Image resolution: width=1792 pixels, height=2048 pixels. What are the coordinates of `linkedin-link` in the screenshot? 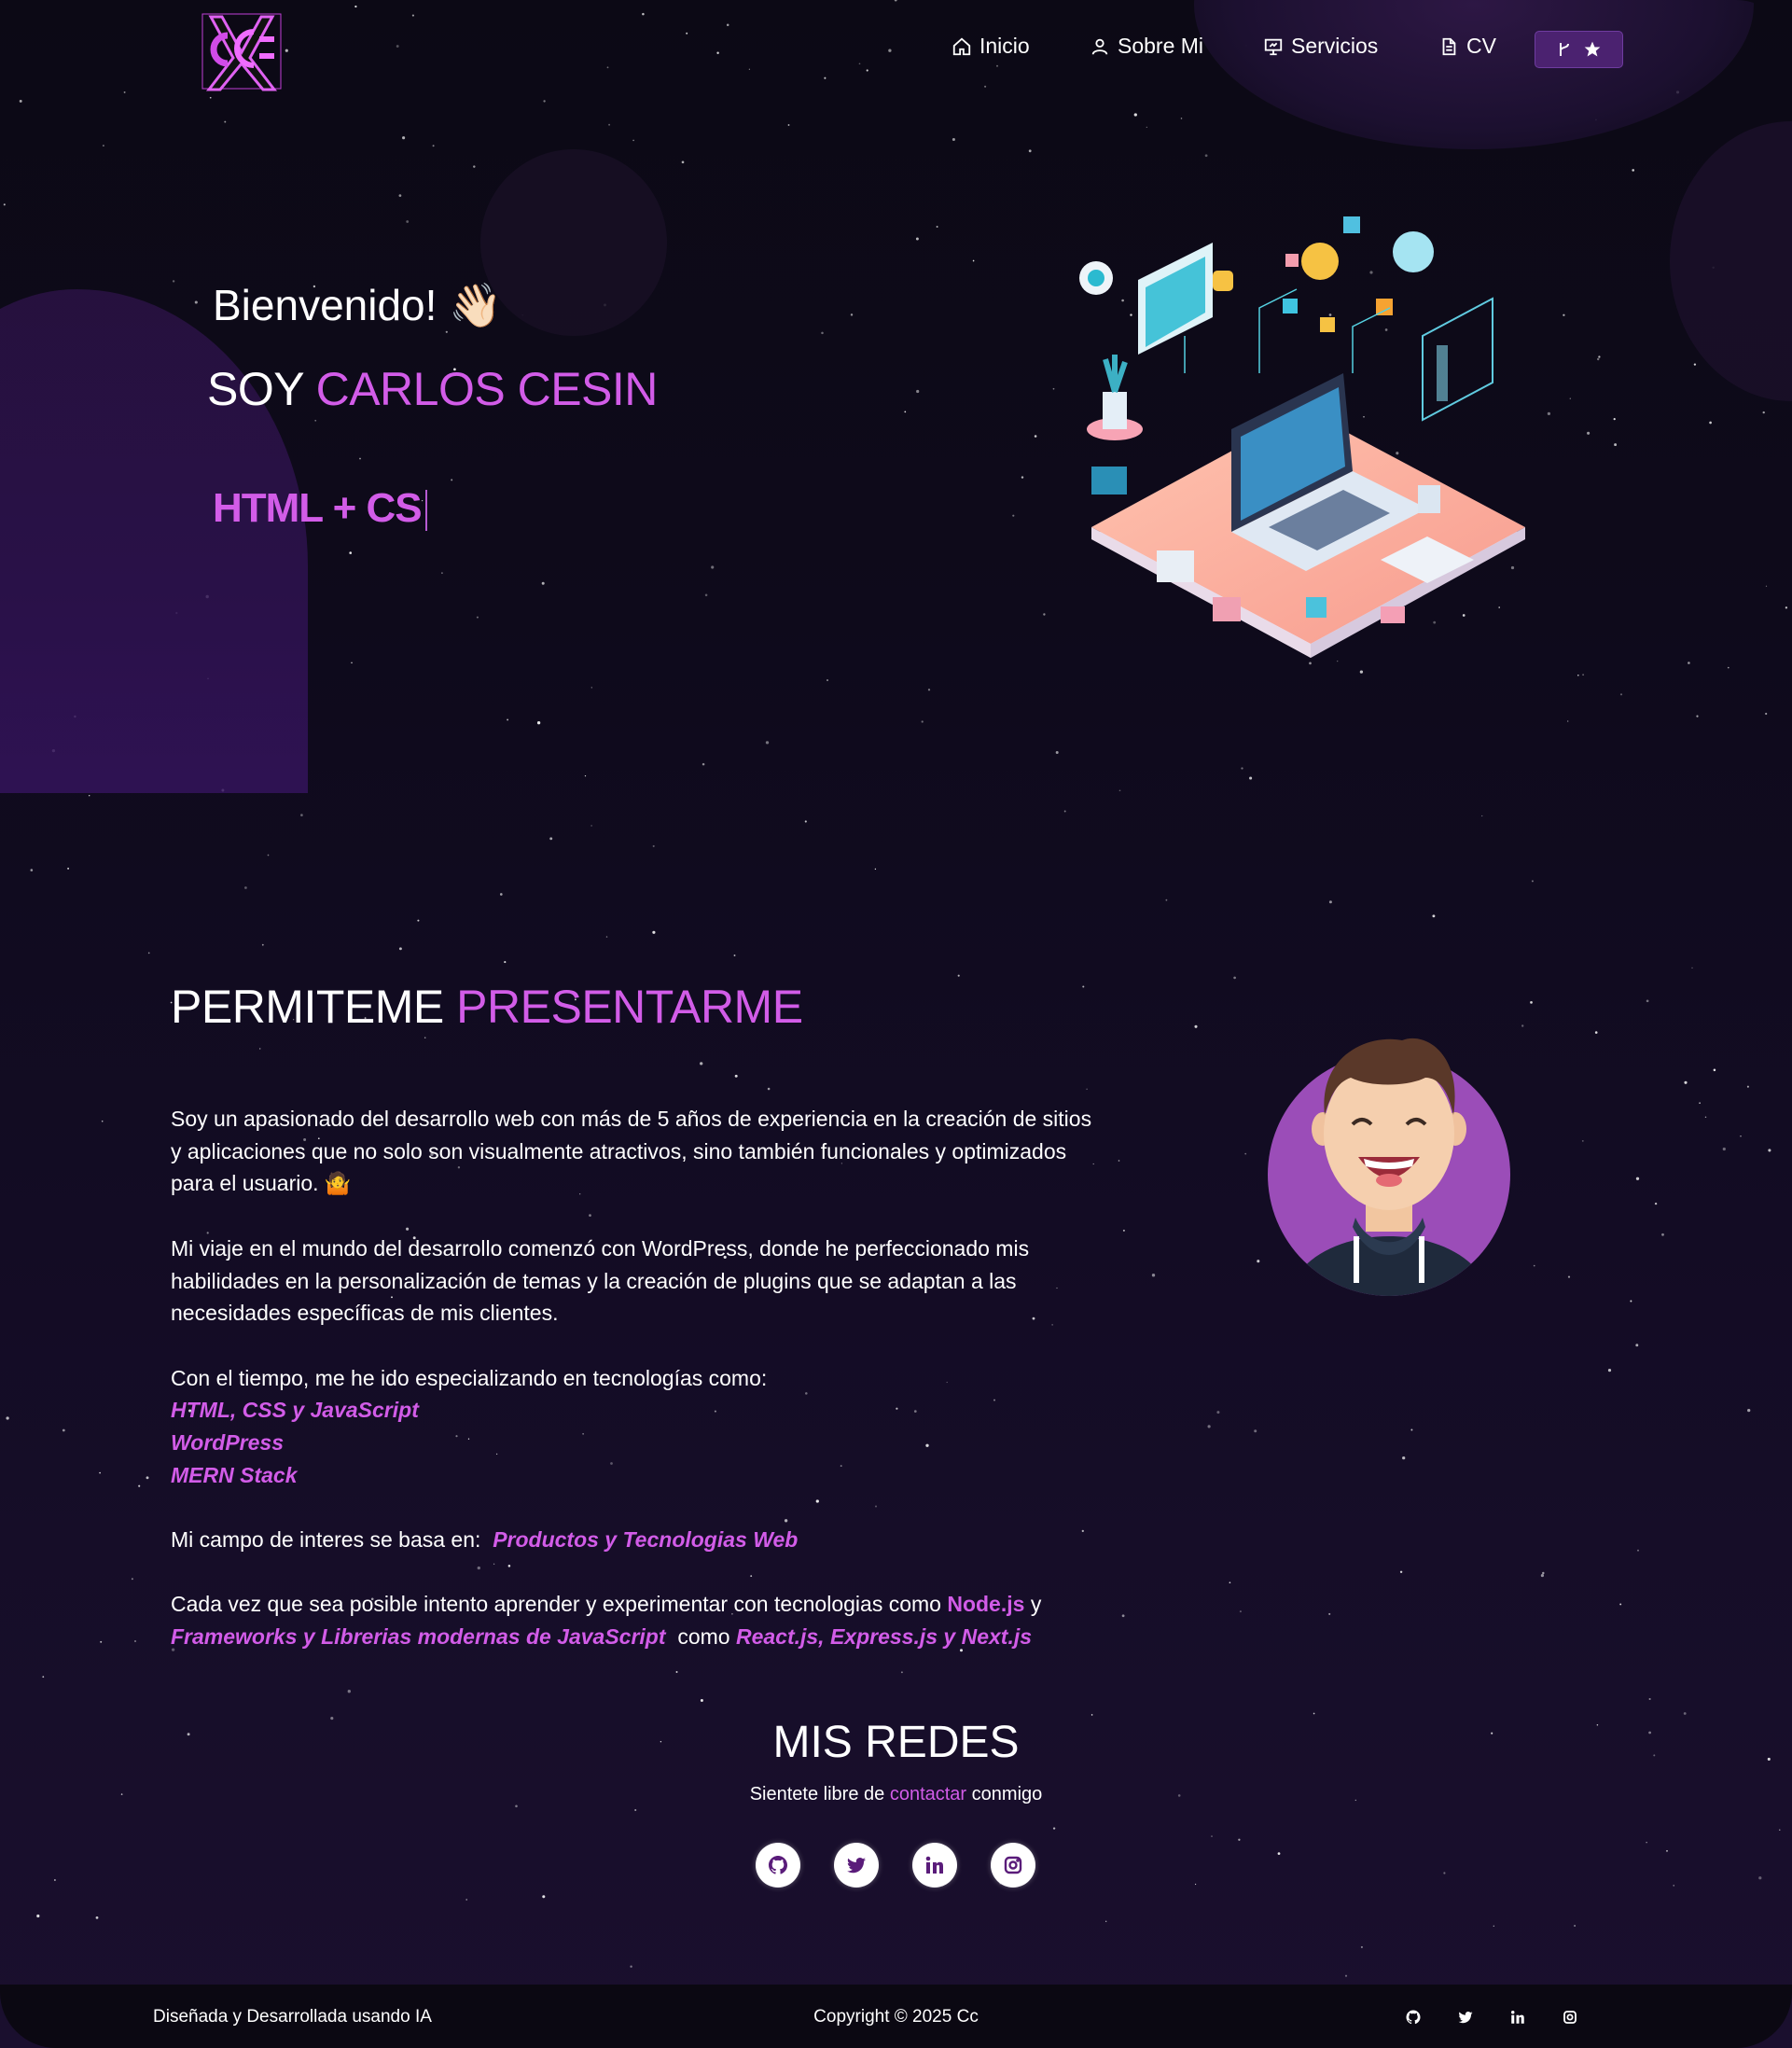 It's located at (935, 1865).